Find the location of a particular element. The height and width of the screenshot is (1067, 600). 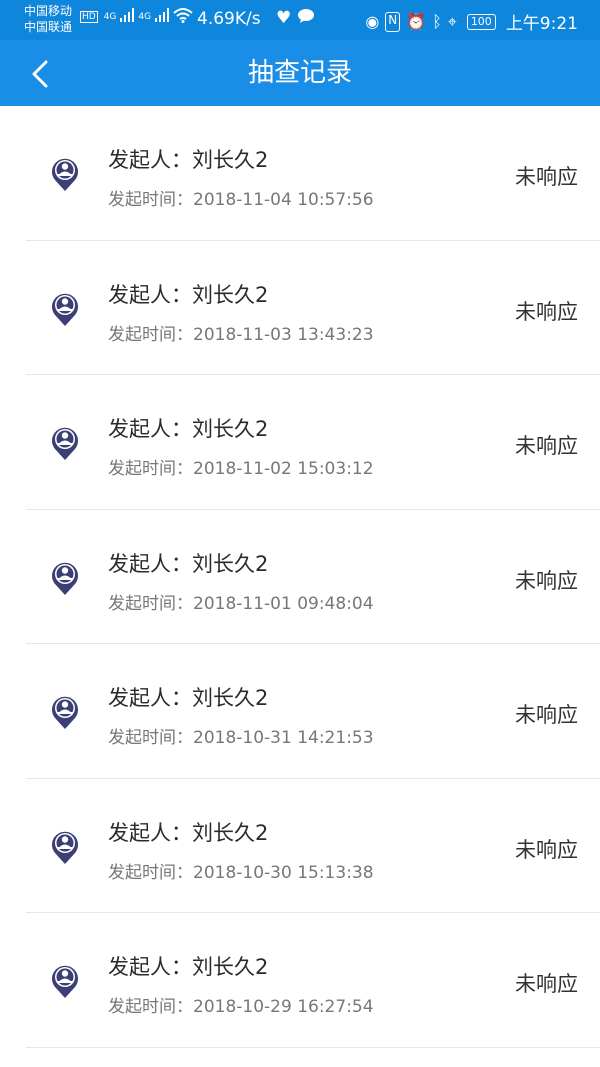

record-time: 发起时间：2018-11-03 13:43:23 is located at coordinates (241, 334).